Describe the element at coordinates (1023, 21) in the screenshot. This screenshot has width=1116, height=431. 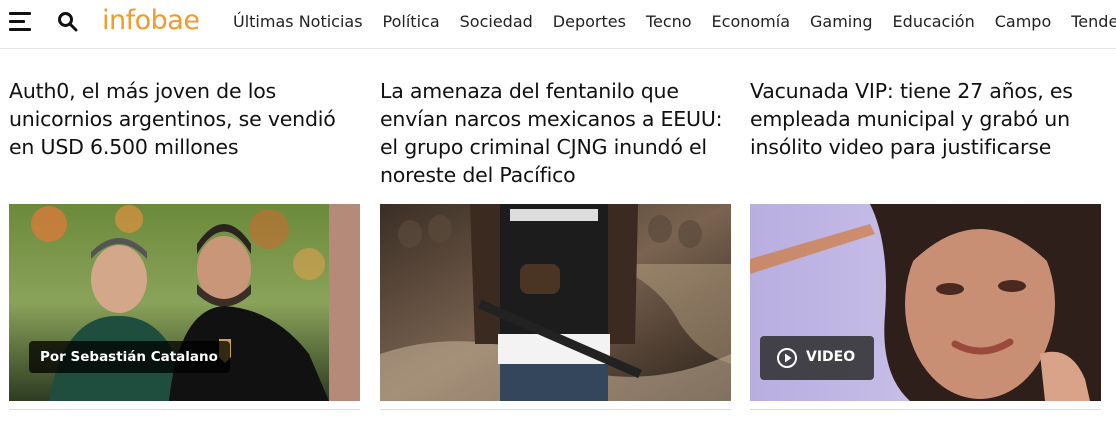
I see `nav-item-campo: Campo` at that location.